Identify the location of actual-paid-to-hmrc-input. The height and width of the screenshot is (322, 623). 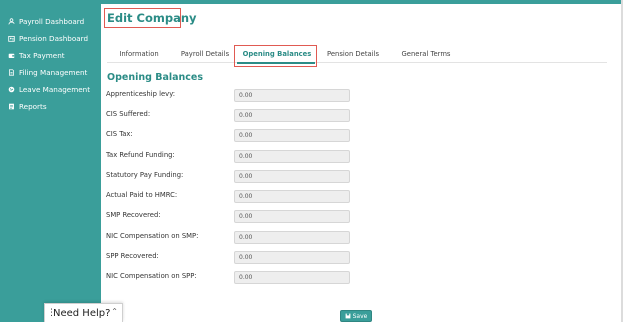
(292, 196).